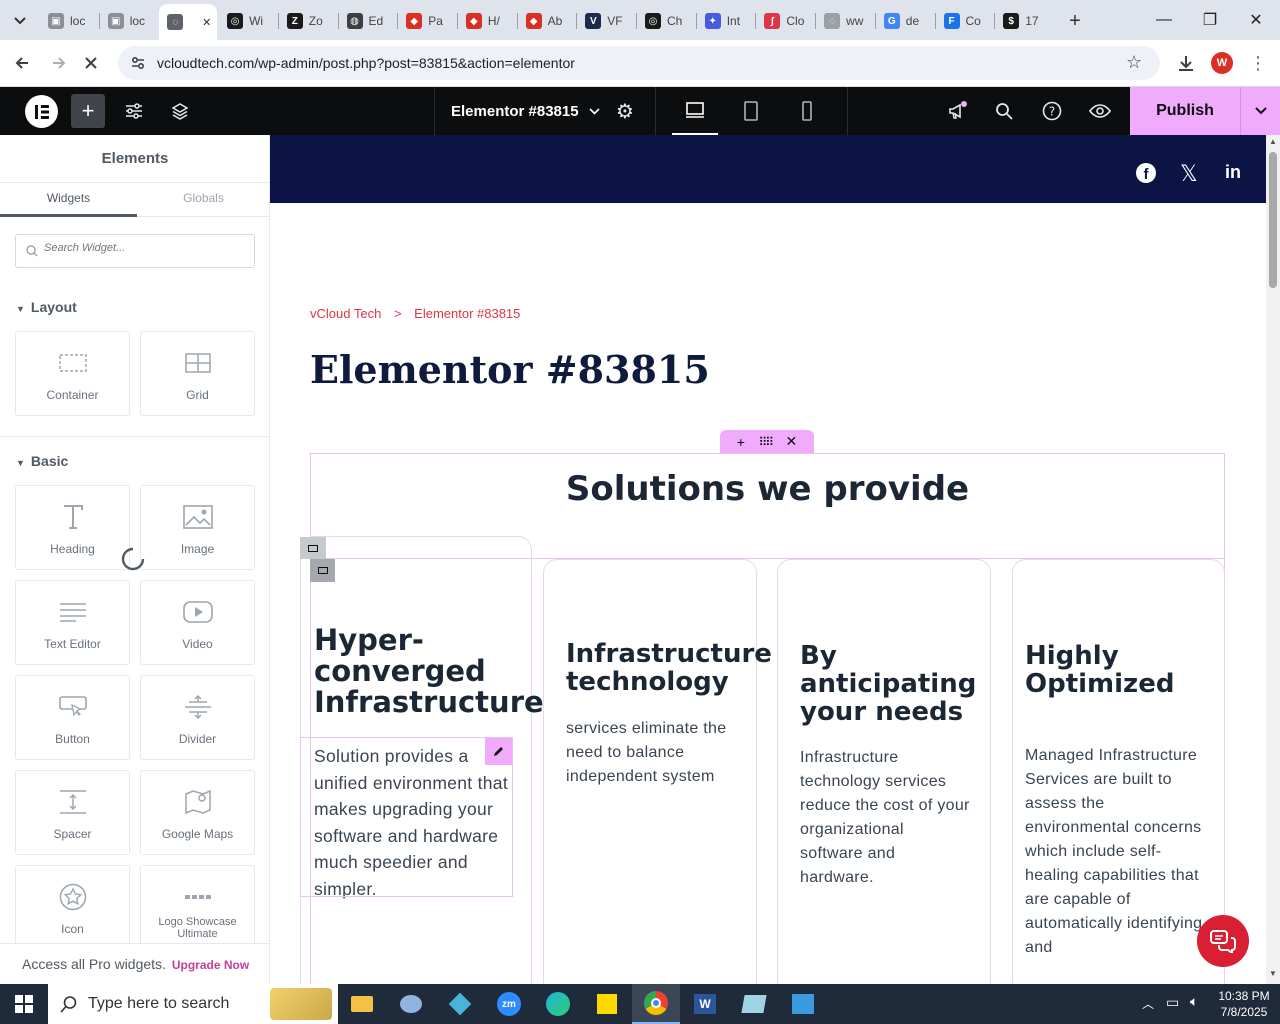 The width and height of the screenshot is (1280, 1024). What do you see at coordinates (1194, 1001) in the screenshot?
I see `volume-icon: 🔈︎` at bounding box center [1194, 1001].